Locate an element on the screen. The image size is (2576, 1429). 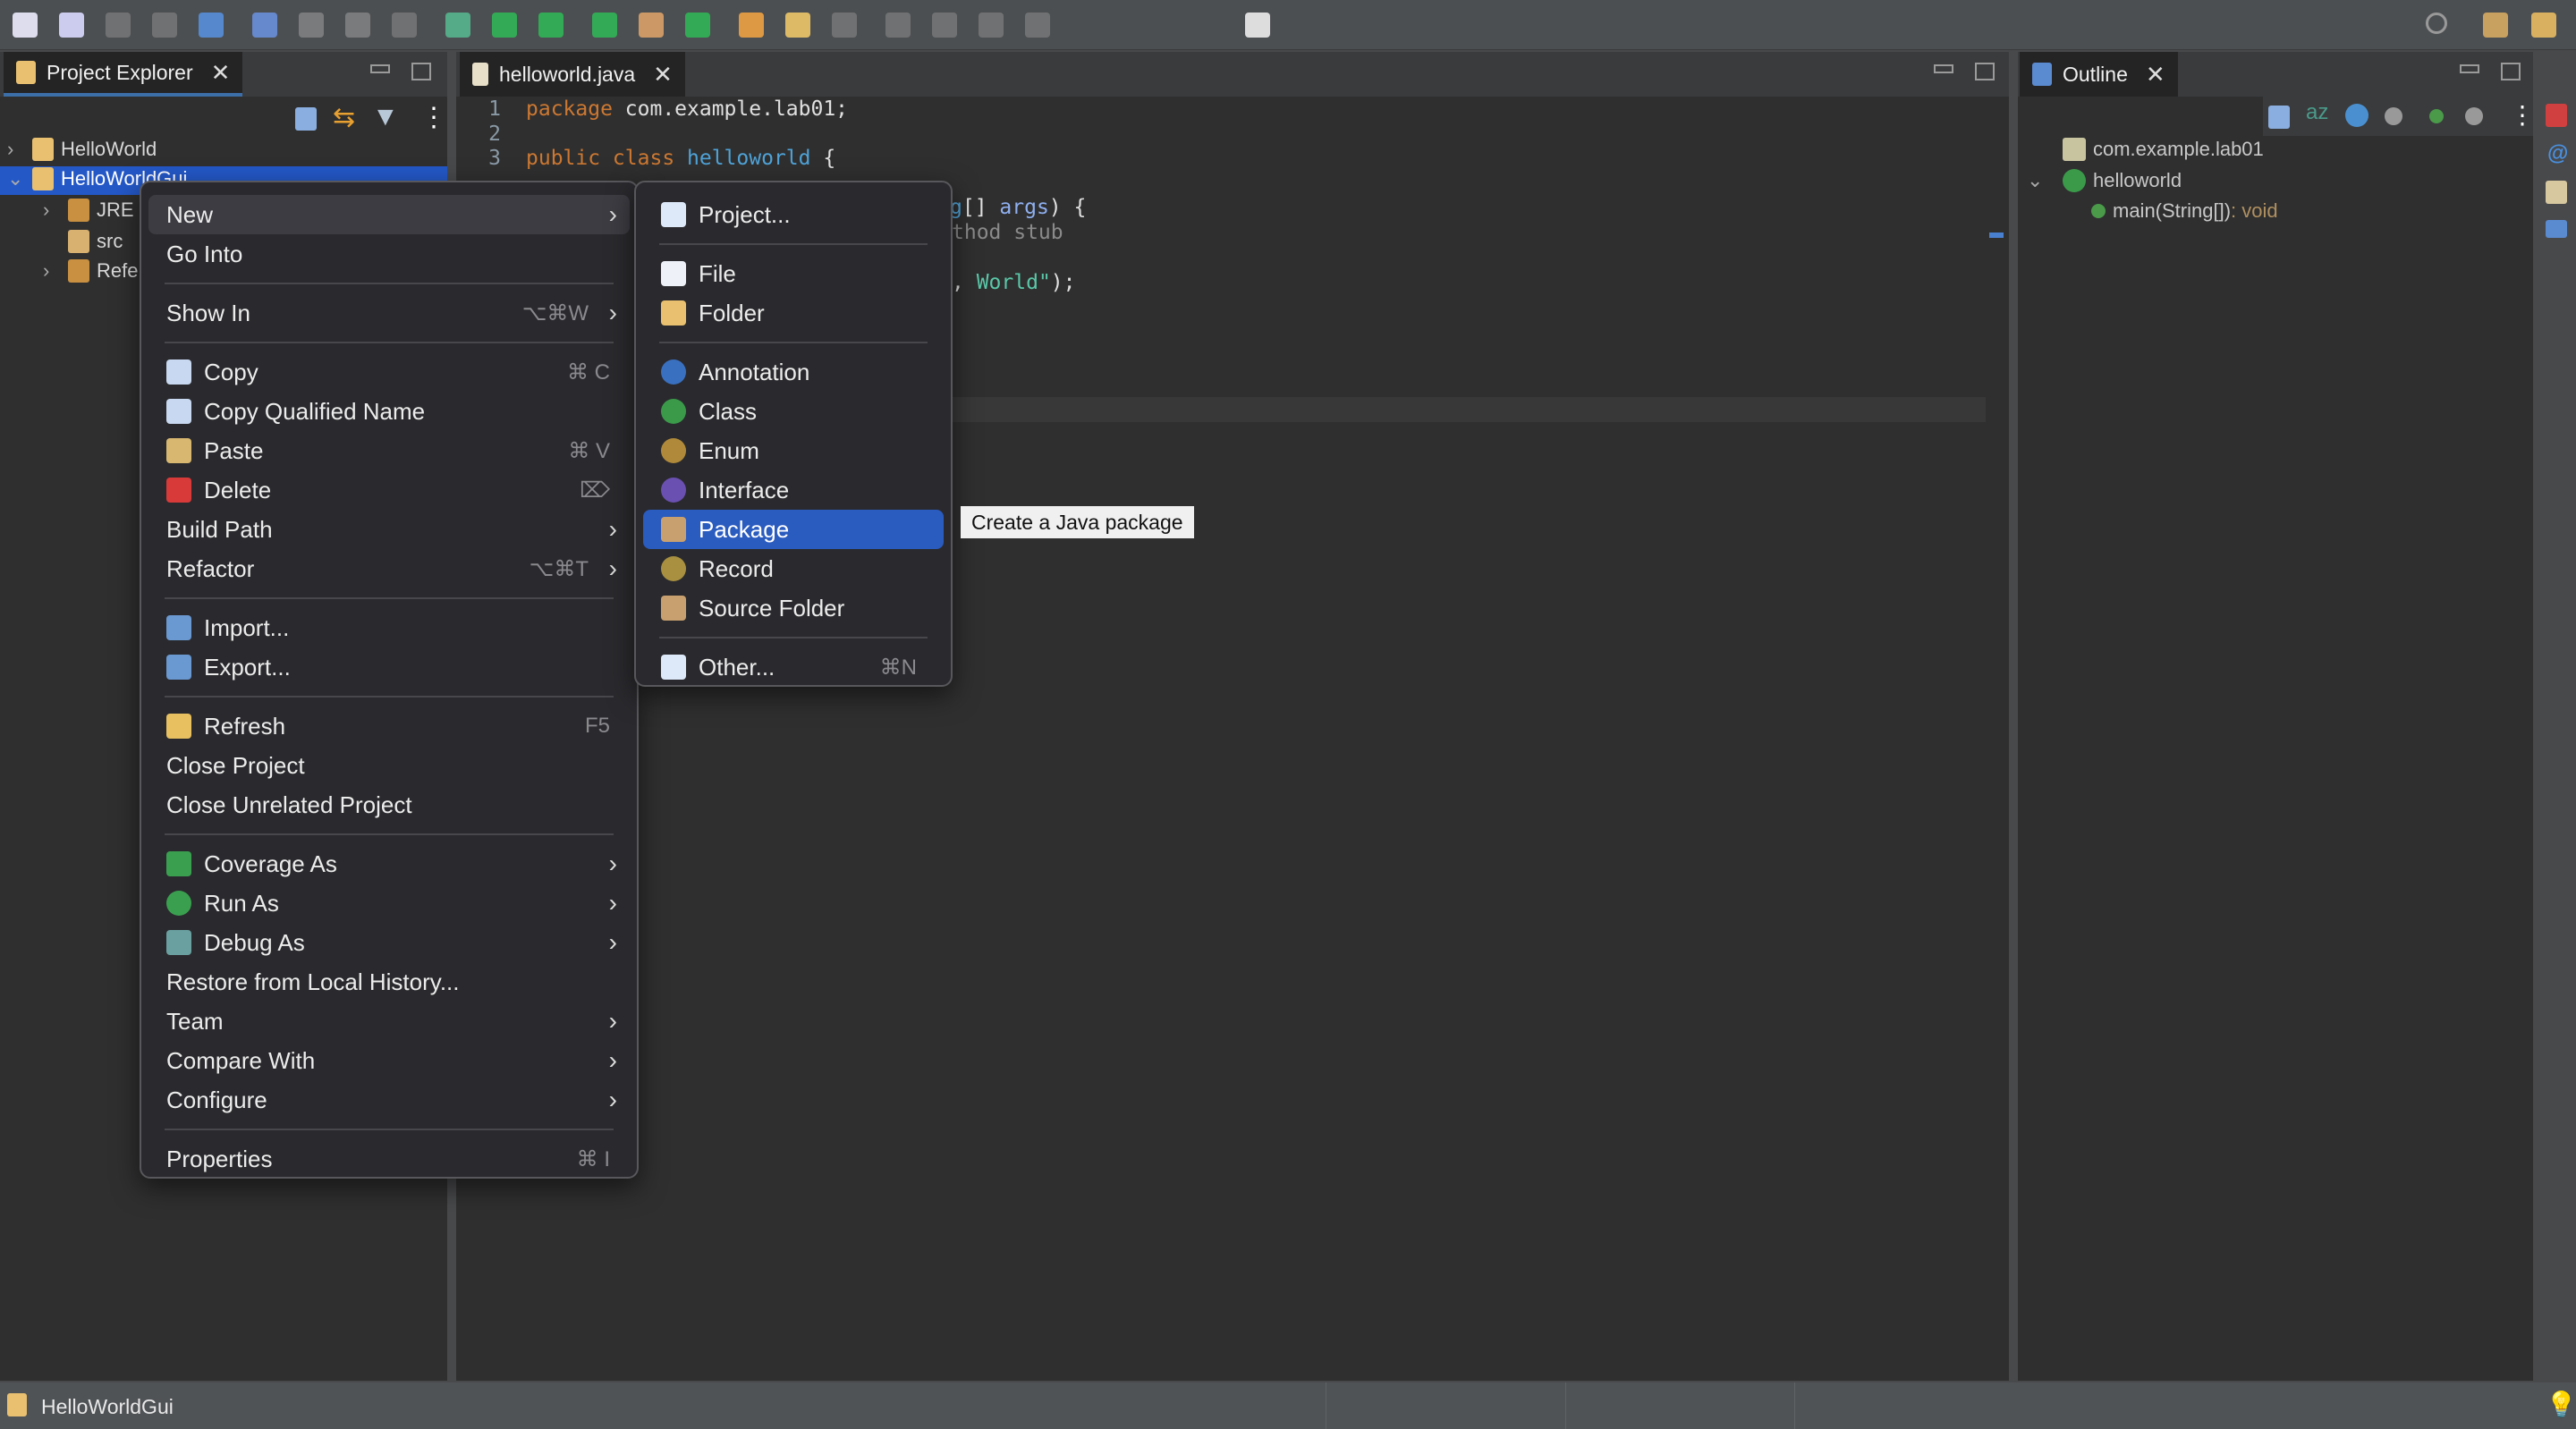
context-menu-item-debug-as: Debug As › is located at coordinates (389, 942).